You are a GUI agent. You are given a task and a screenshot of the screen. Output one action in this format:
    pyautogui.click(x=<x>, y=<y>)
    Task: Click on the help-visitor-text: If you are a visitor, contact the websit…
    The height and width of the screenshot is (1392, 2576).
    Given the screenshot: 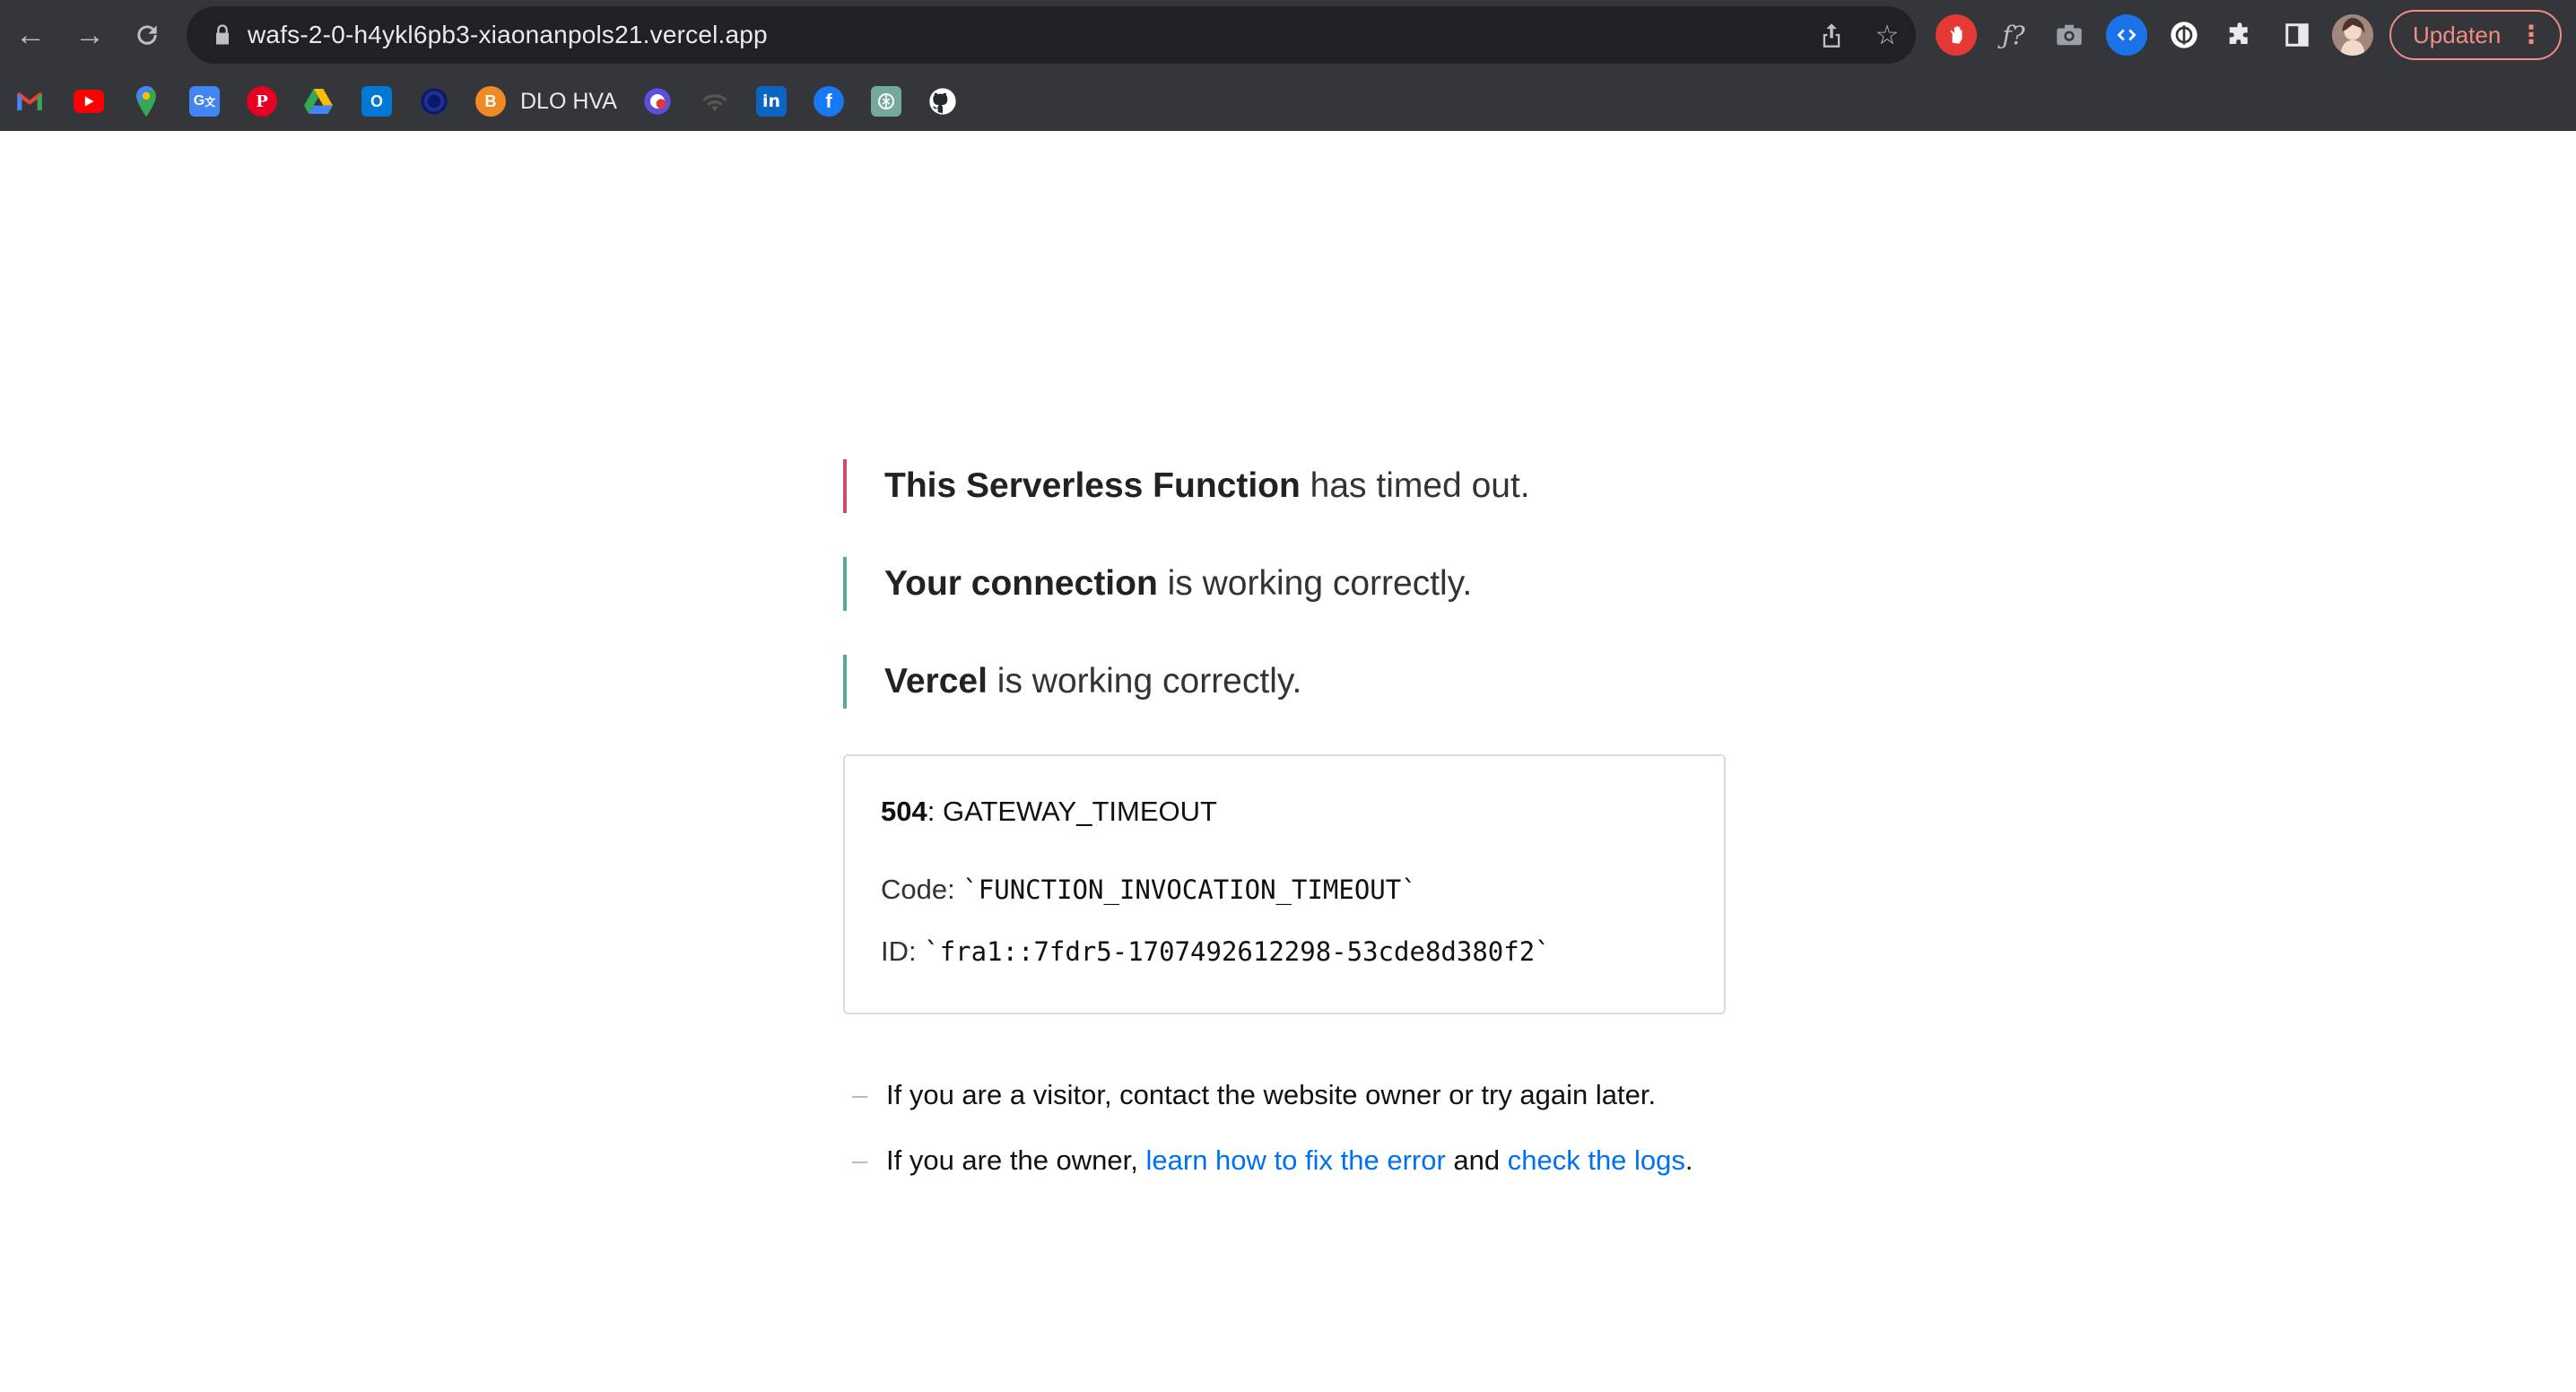 What is the action you would take?
    pyautogui.click(x=1271, y=1095)
    